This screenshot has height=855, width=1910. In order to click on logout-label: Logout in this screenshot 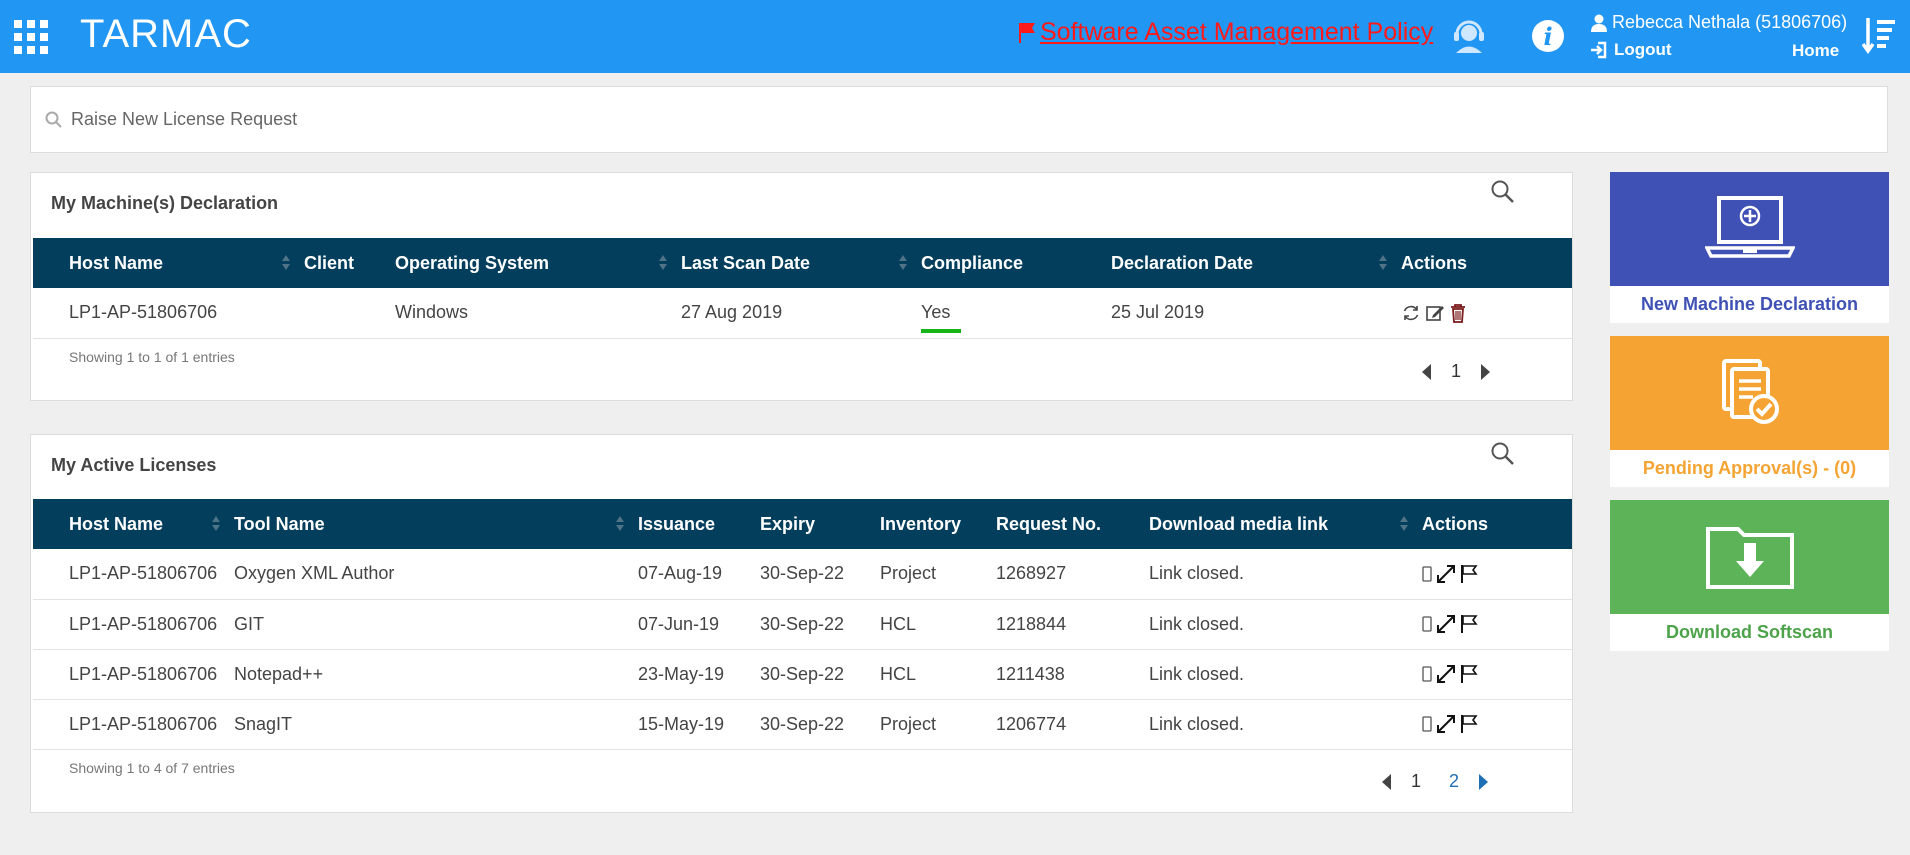, I will do `click(1643, 49)`.